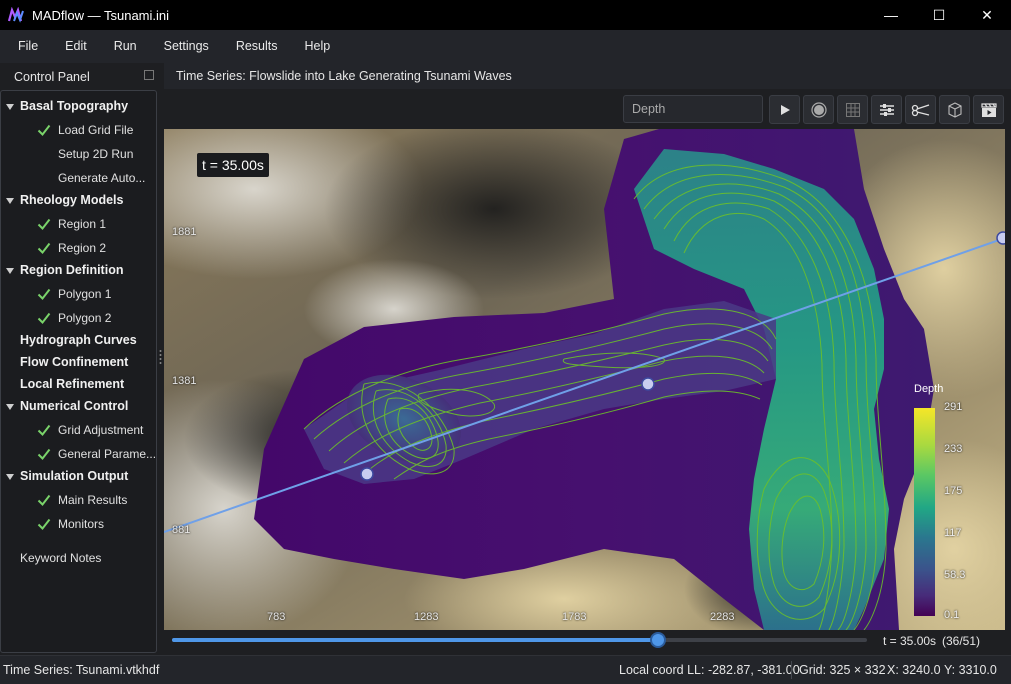 The width and height of the screenshot is (1011, 684). I want to click on tree-item: Simulation Output, so click(78, 477).